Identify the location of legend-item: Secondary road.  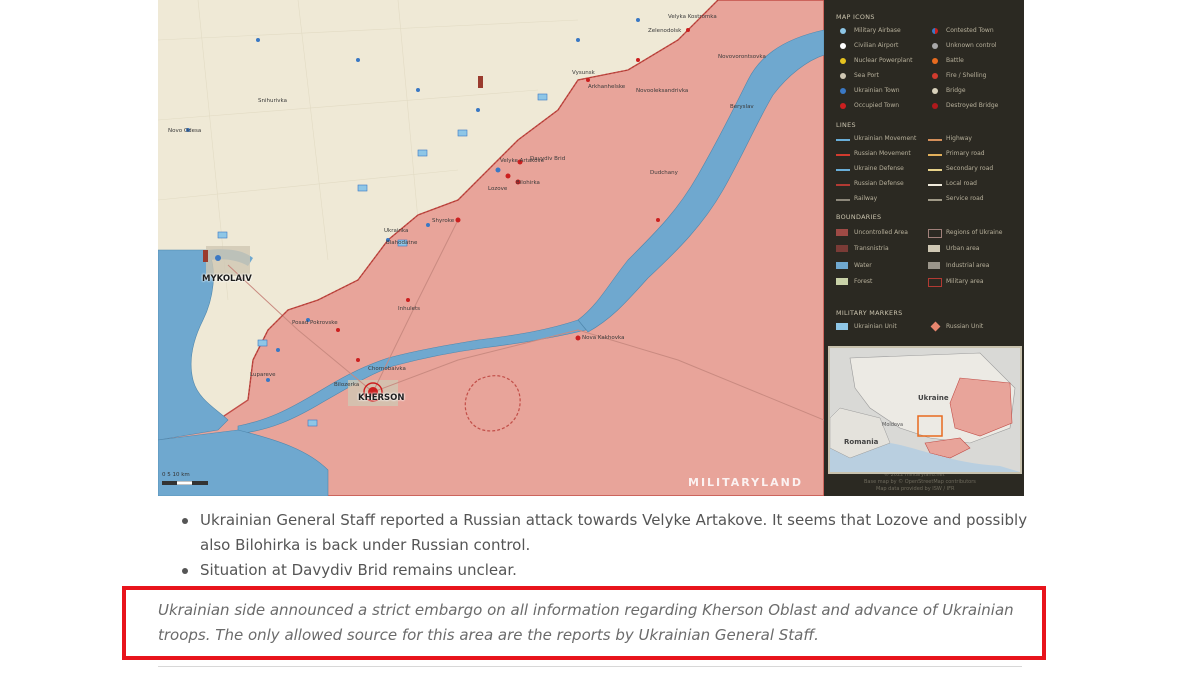
(970, 168).